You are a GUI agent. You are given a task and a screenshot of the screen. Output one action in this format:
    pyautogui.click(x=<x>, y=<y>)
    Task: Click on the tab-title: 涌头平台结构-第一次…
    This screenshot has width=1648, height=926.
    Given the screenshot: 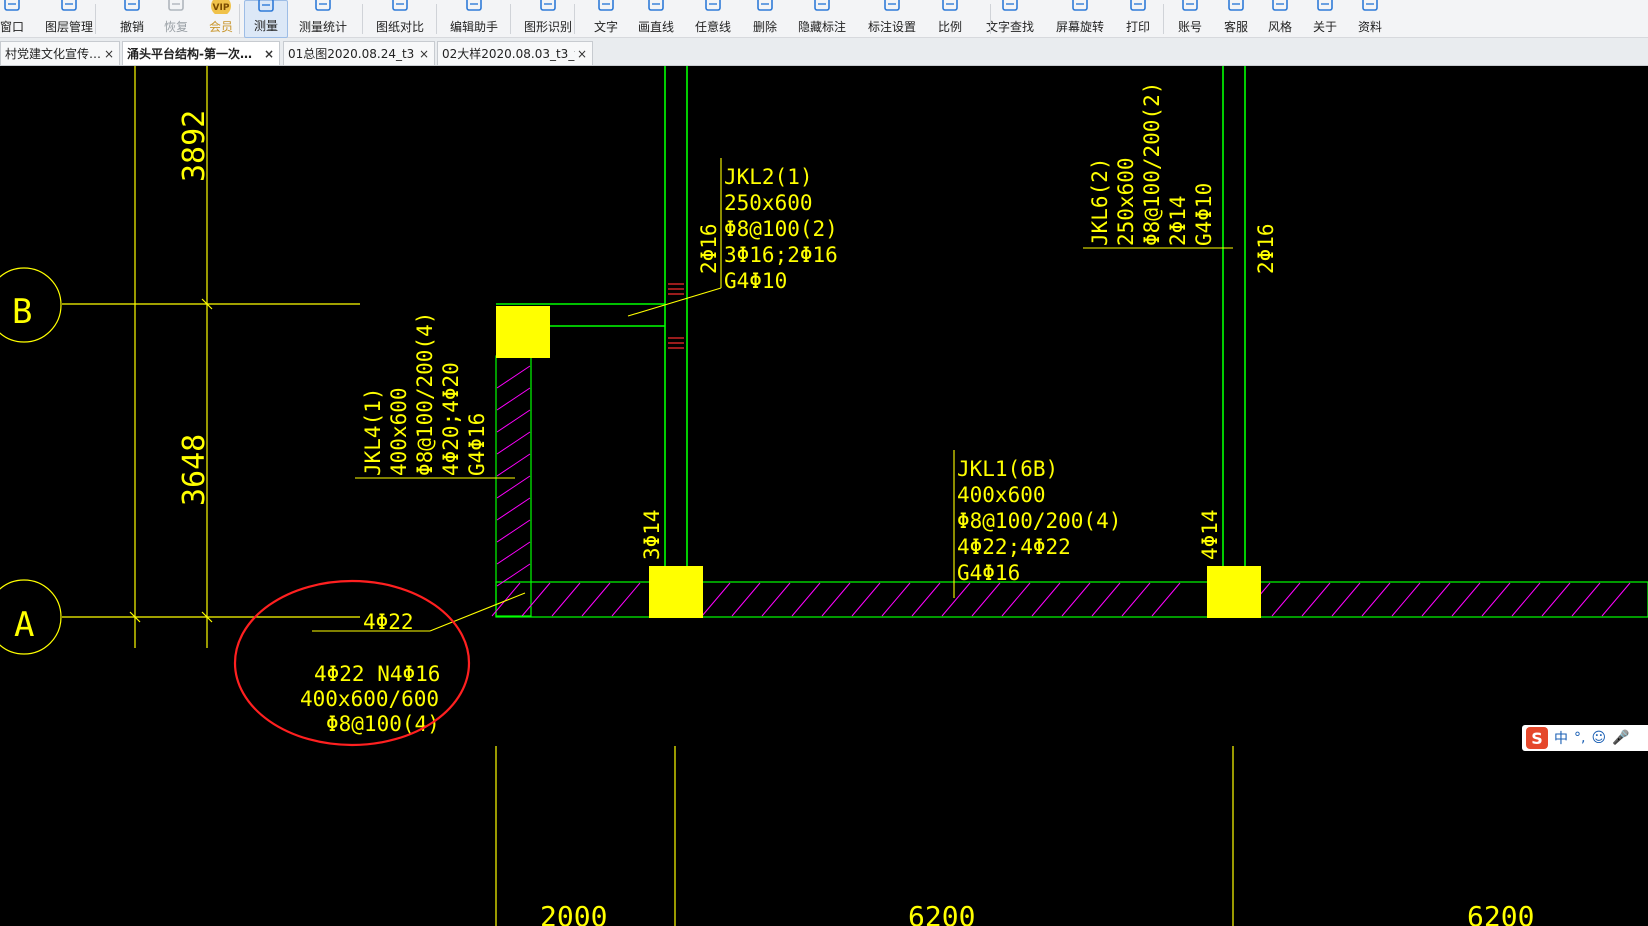 What is the action you would take?
    pyautogui.click(x=189, y=54)
    